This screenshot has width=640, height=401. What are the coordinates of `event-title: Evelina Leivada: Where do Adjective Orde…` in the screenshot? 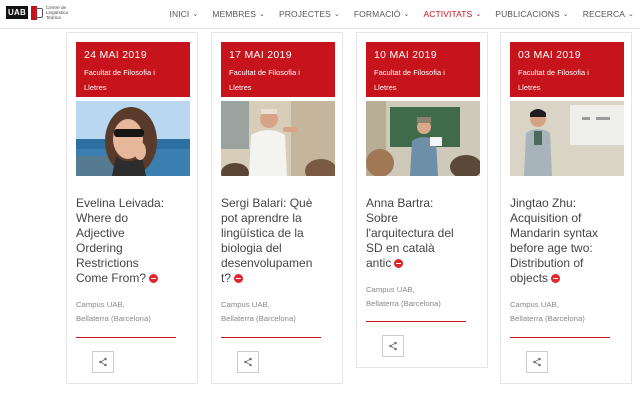 It's located at (133, 241).